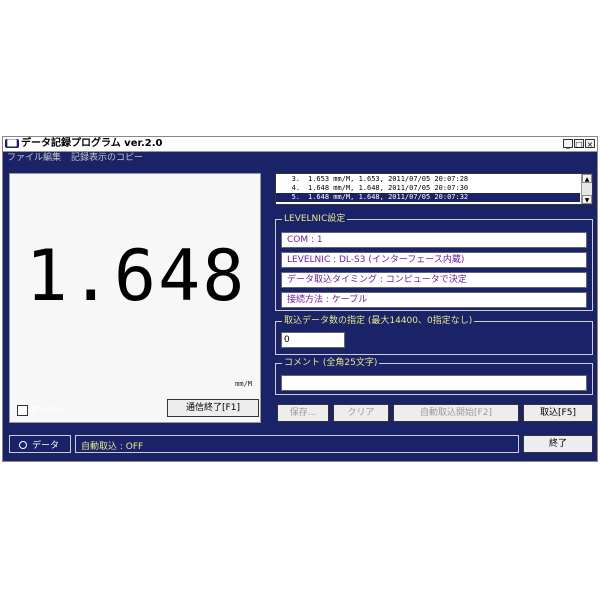 The width and height of the screenshot is (600, 600). I want to click on close-button: ×, so click(590, 144).